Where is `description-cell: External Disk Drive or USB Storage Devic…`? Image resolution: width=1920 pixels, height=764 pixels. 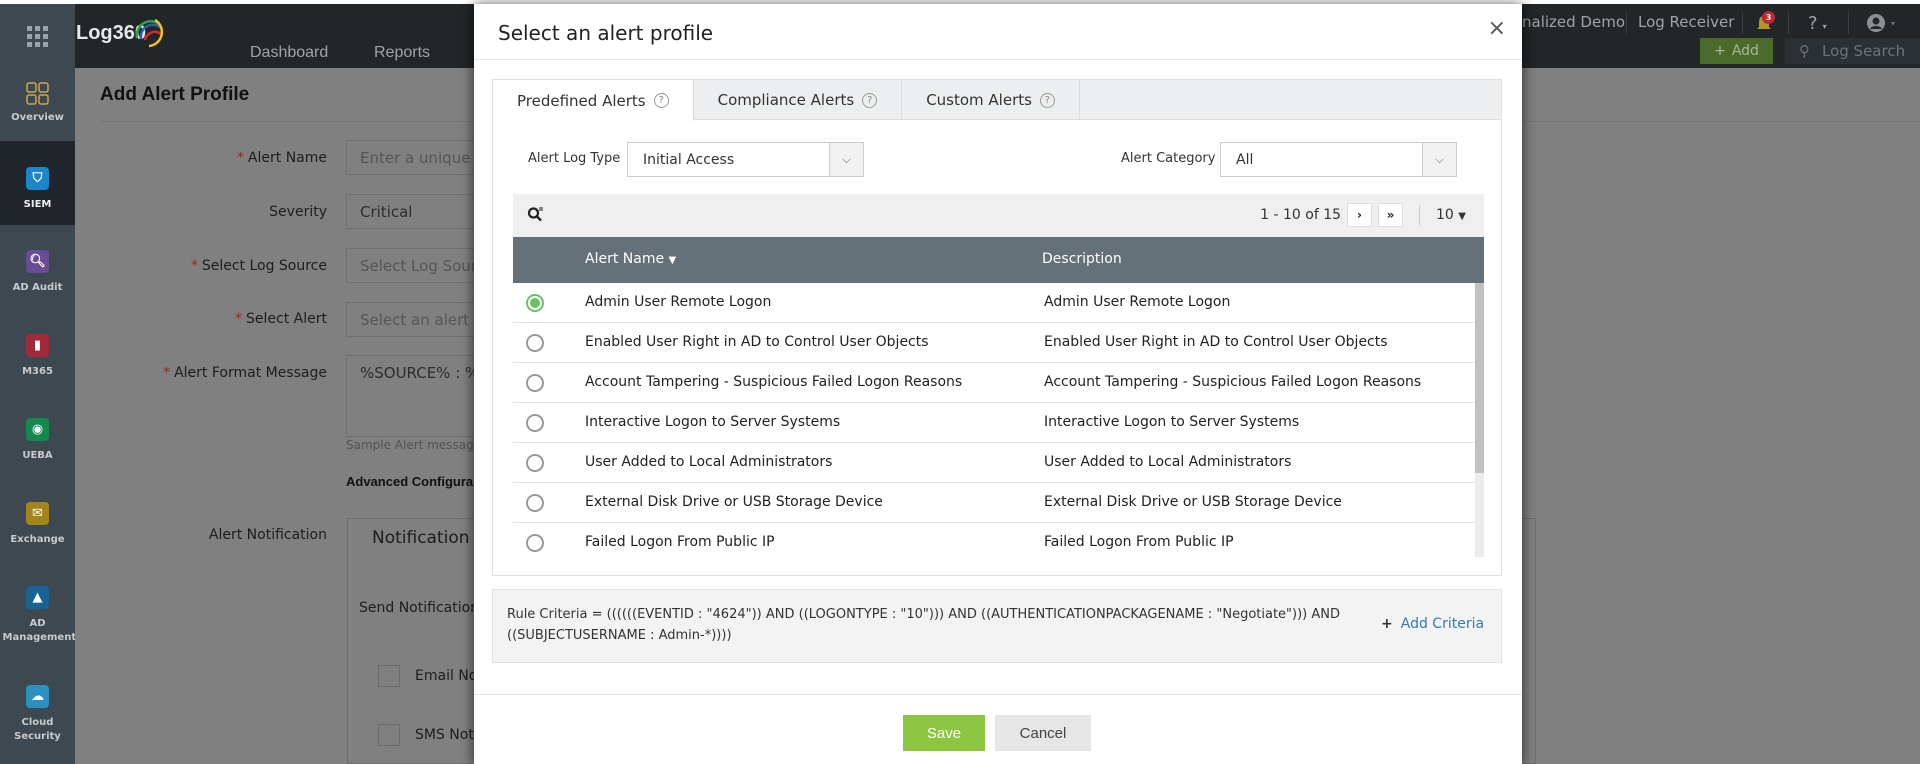 description-cell: External Disk Drive or USB Storage Devic… is located at coordinates (1193, 502).